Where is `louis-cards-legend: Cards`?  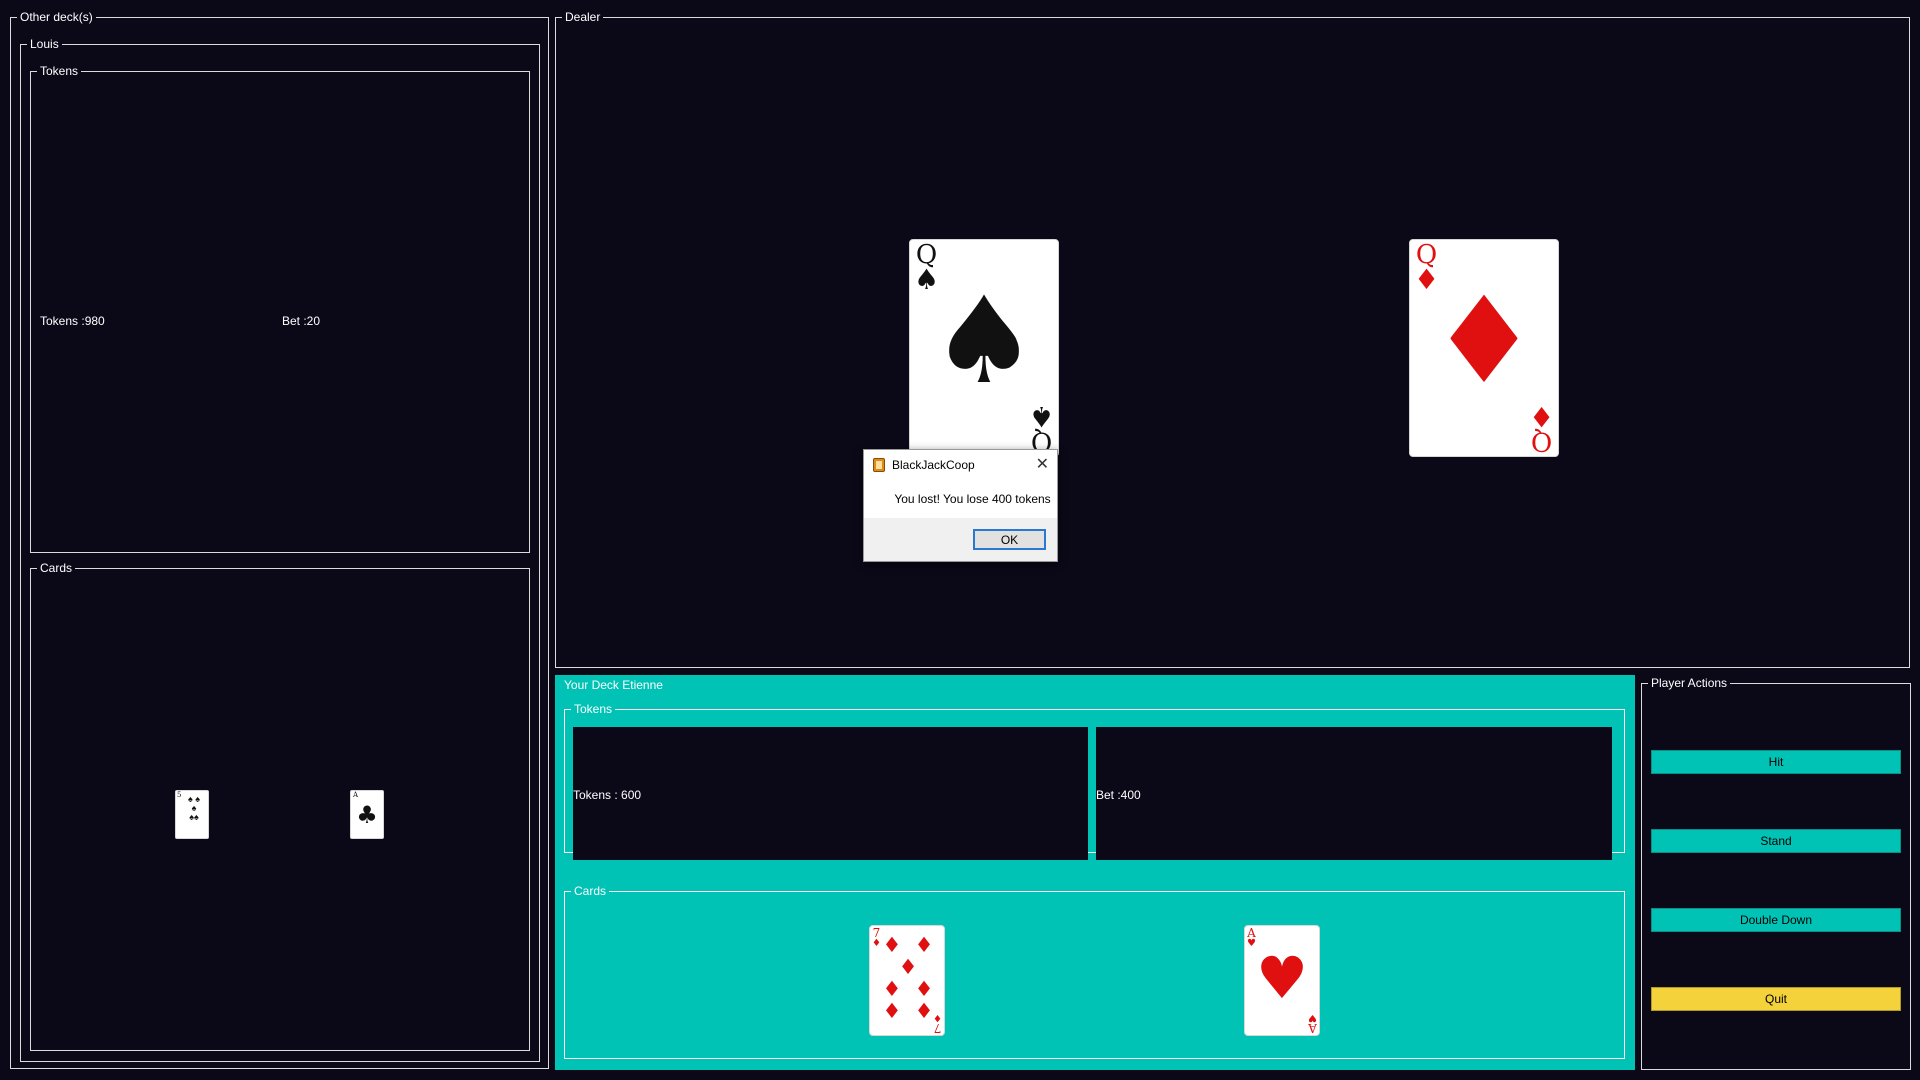 louis-cards-legend: Cards is located at coordinates (56, 568).